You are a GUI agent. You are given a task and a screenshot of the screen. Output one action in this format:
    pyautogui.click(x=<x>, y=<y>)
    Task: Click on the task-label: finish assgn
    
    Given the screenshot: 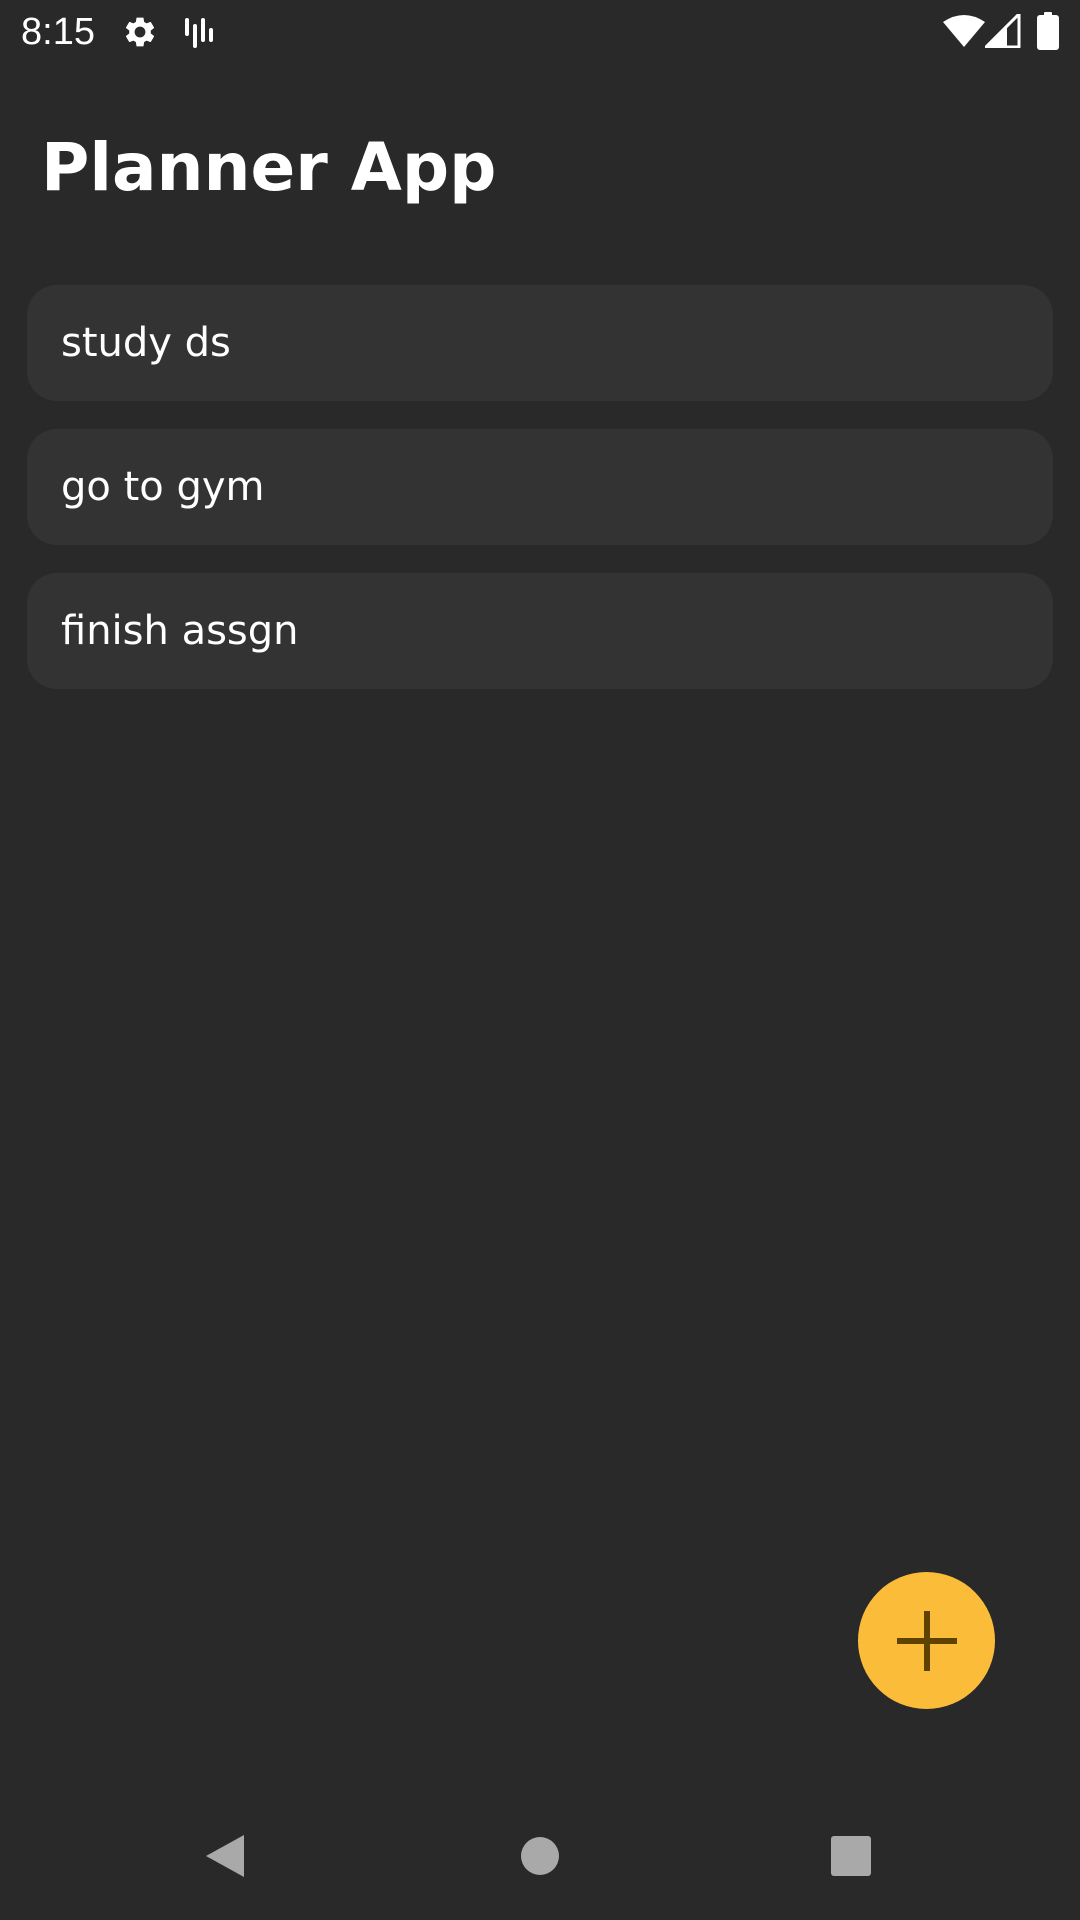 What is the action you would take?
    pyautogui.click(x=180, y=631)
    